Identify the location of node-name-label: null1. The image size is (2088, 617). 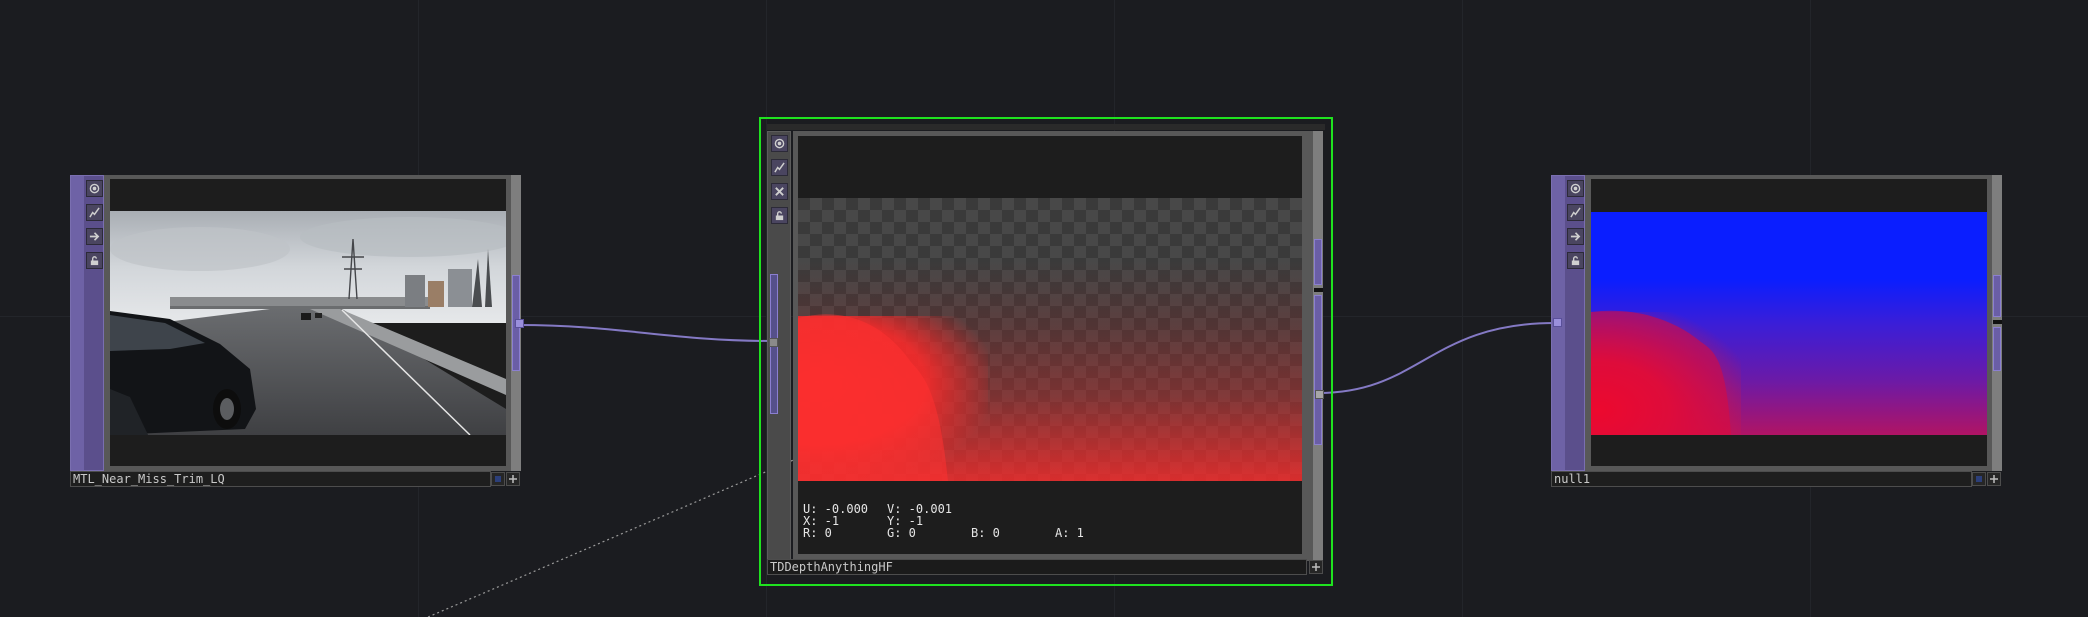
(1761, 479).